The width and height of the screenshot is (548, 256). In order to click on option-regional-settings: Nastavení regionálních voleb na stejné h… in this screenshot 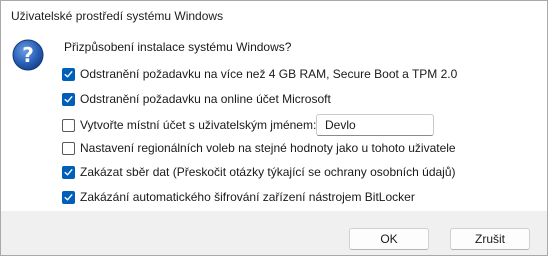, I will do `click(259, 148)`.